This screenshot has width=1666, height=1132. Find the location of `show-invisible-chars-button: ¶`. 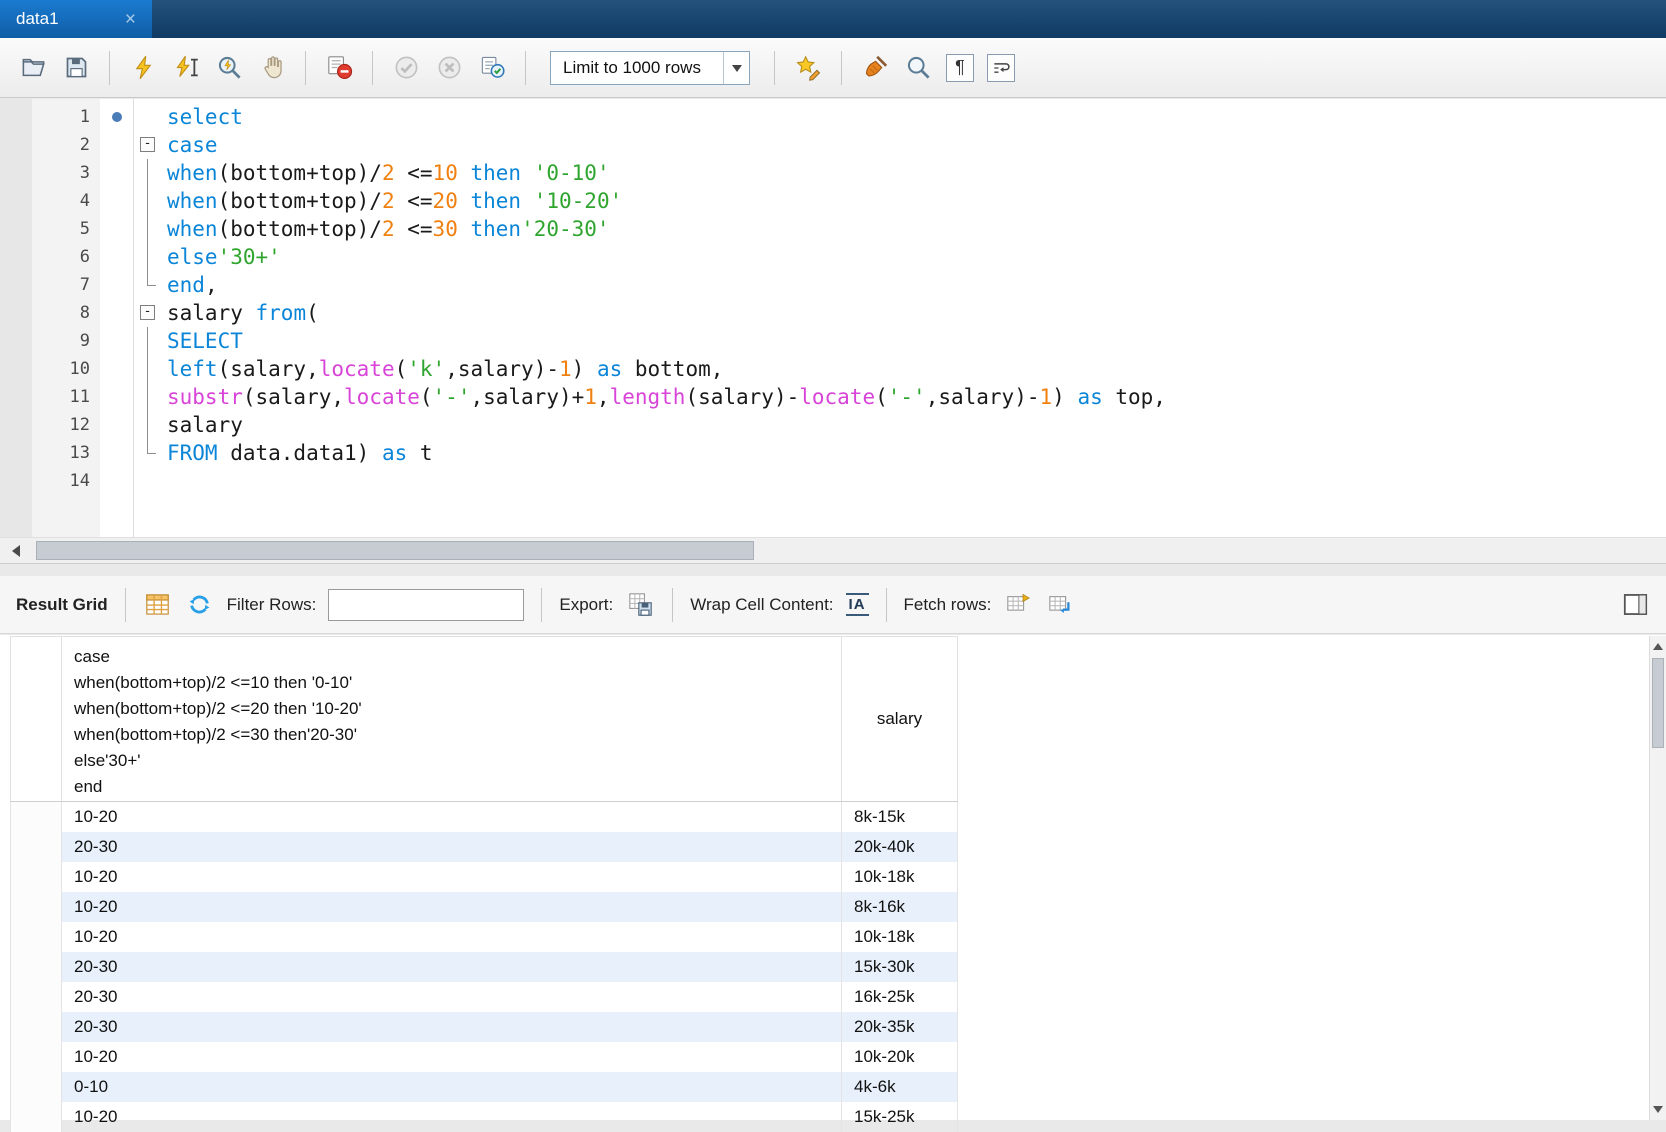

show-invisible-chars-button: ¶ is located at coordinates (960, 68).